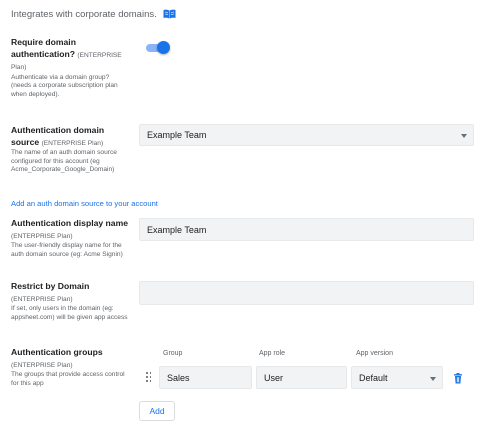 This screenshot has width=491, height=429. What do you see at coordinates (306, 229) in the screenshot?
I see `display-name-input: Example Team` at bounding box center [306, 229].